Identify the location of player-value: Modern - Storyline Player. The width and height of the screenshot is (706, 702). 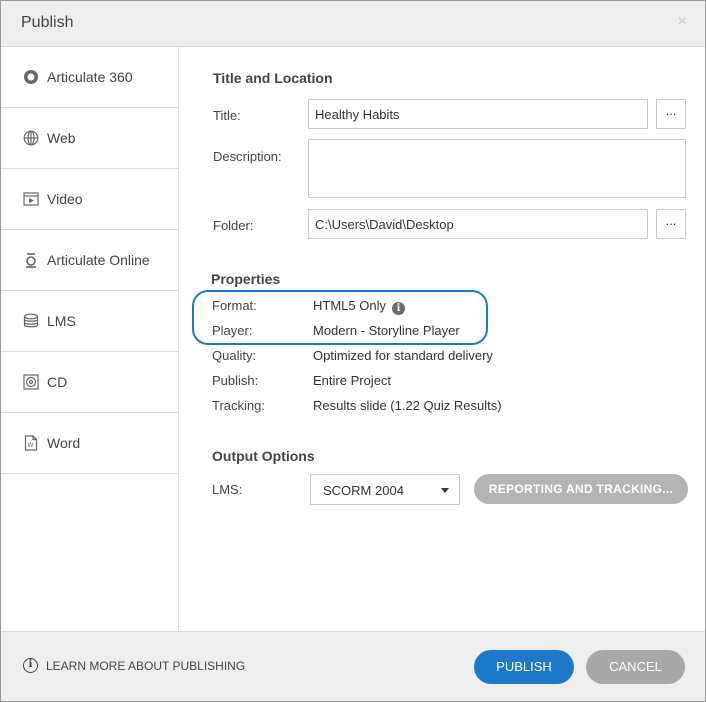
(386, 330).